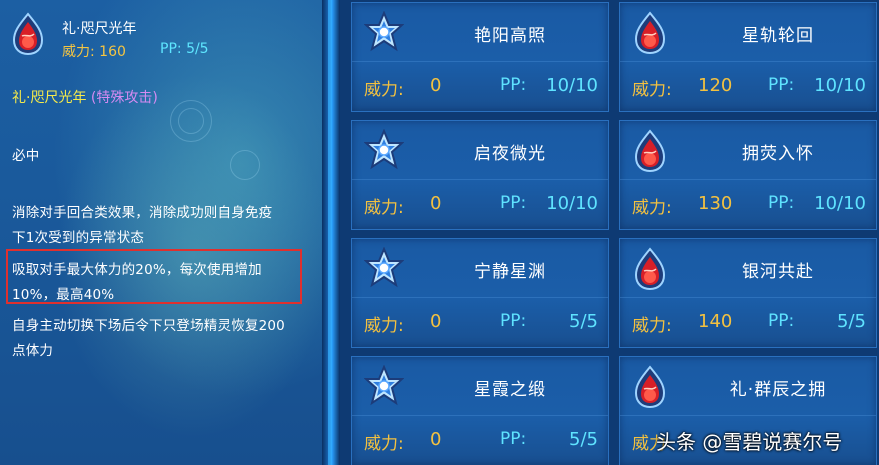 The height and width of the screenshot is (465, 879). What do you see at coordinates (748, 57) in the screenshot?
I see `skill-card: 星轨轮回 威力: 120 PP: 10/10` at bounding box center [748, 57].